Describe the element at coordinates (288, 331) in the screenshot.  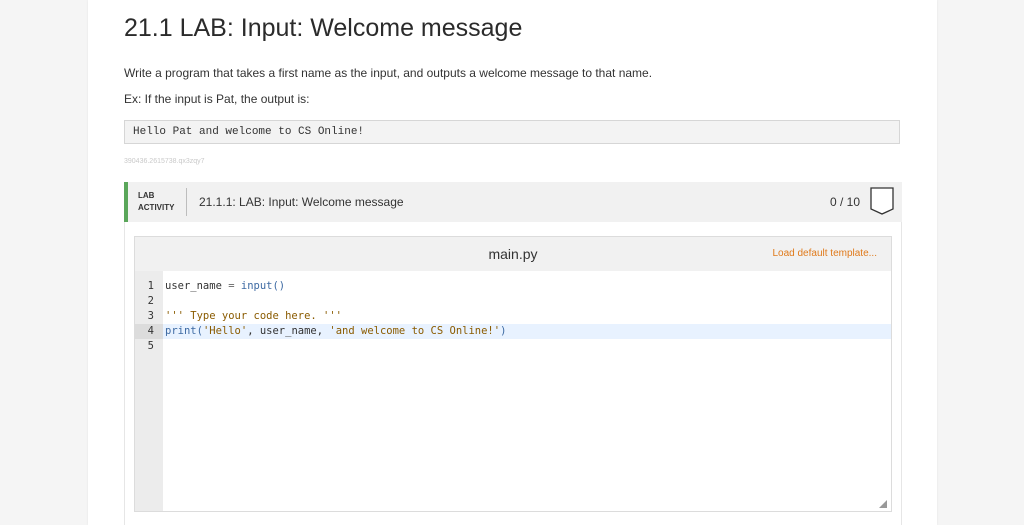
I see `code-token: , user_name,` at that location.